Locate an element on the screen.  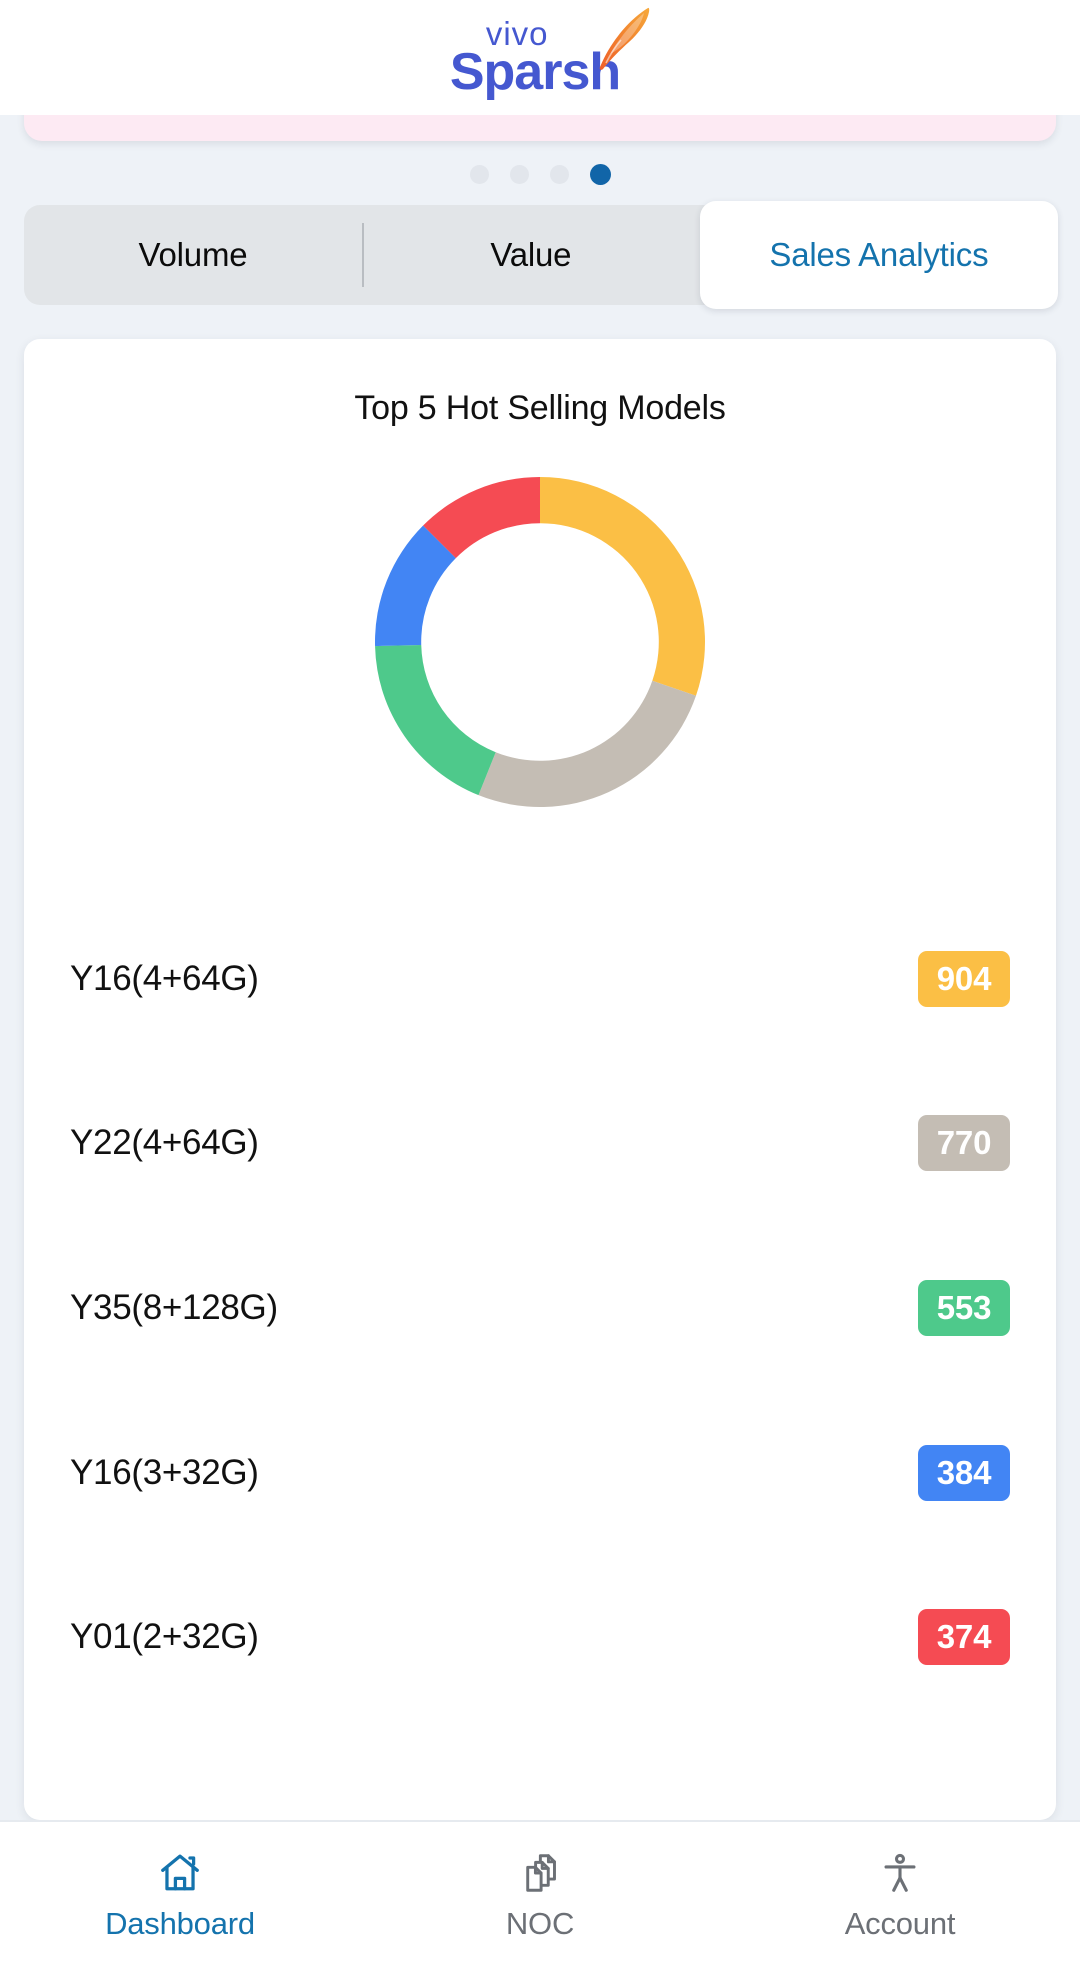
nav-item-noc: NOC is located at coordinates (540, 1895).